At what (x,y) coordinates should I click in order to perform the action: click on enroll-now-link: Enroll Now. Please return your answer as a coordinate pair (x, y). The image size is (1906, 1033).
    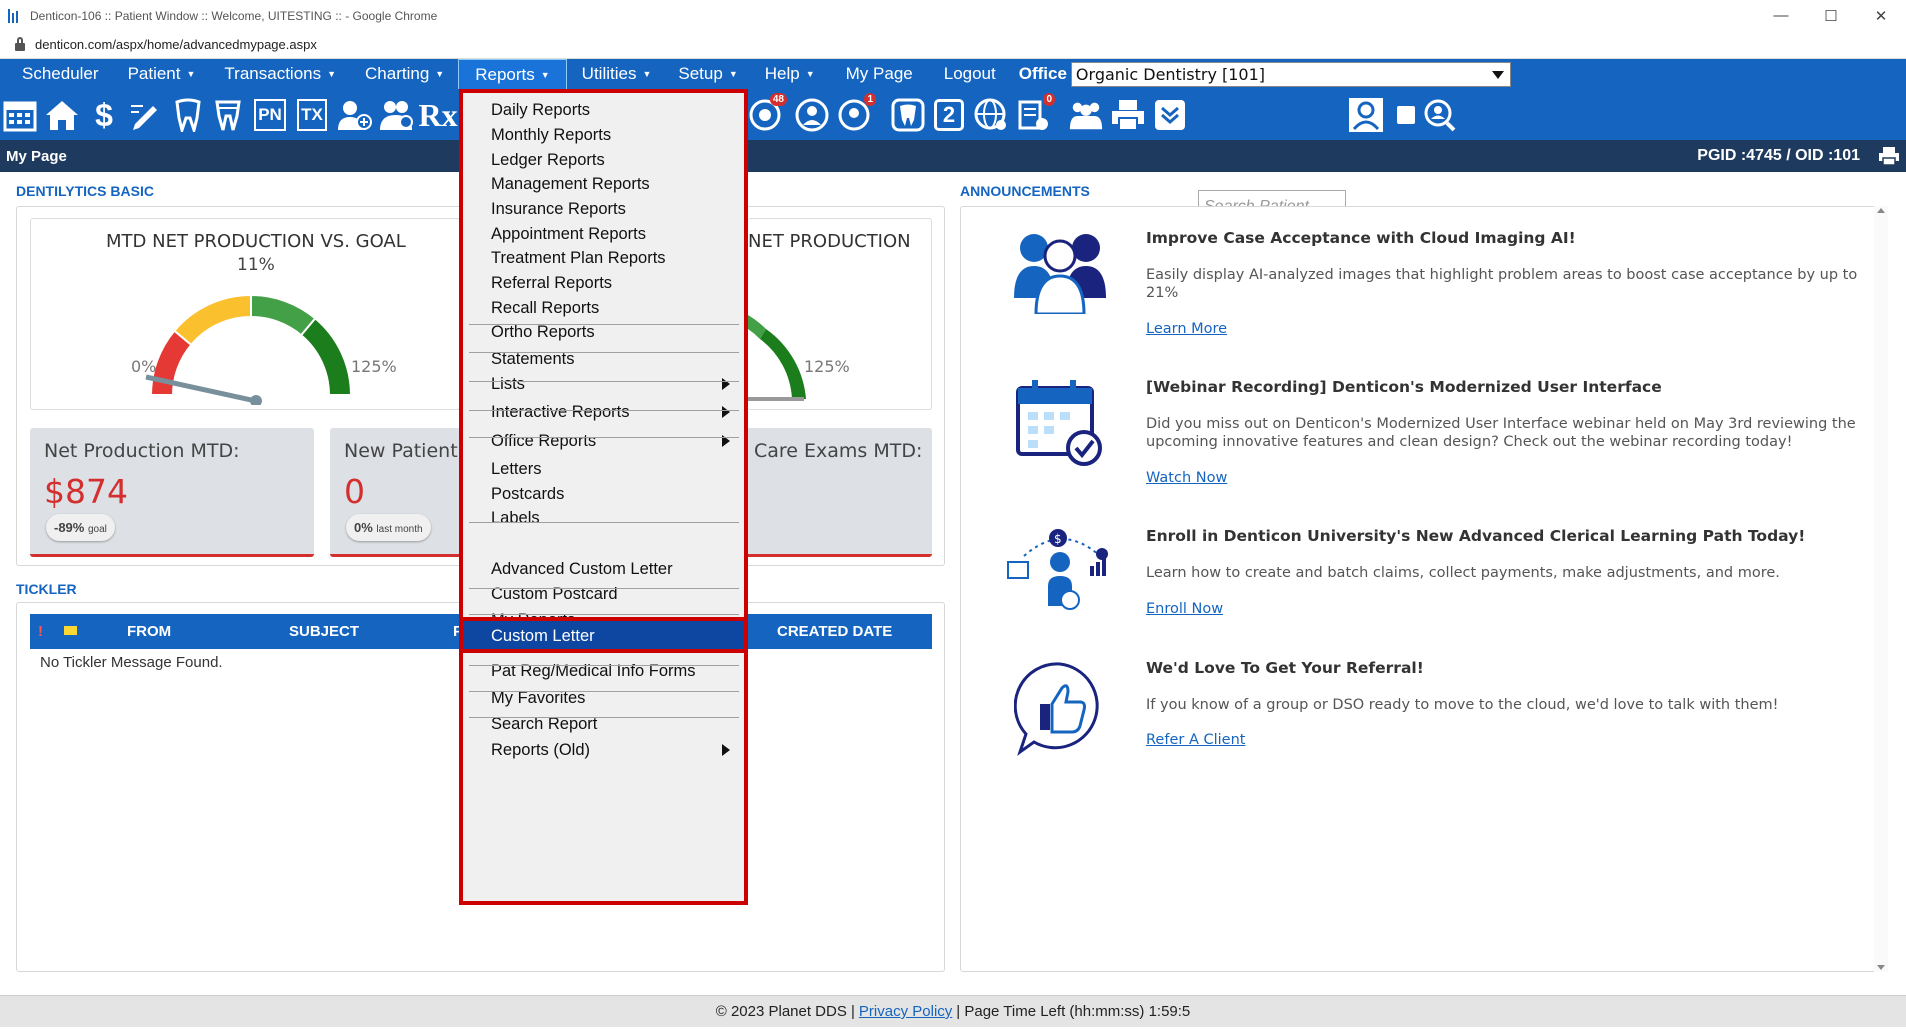
    Looking at the image, I should click on (1184, 609).